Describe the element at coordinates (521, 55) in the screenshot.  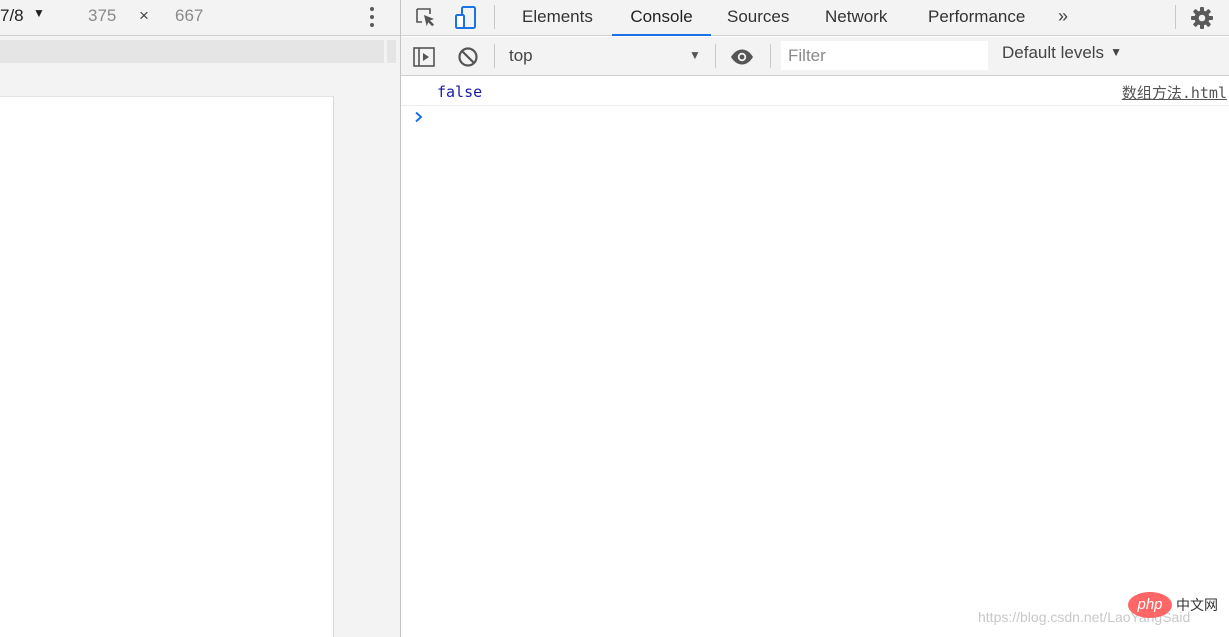
I see `context-value: top` at that location.